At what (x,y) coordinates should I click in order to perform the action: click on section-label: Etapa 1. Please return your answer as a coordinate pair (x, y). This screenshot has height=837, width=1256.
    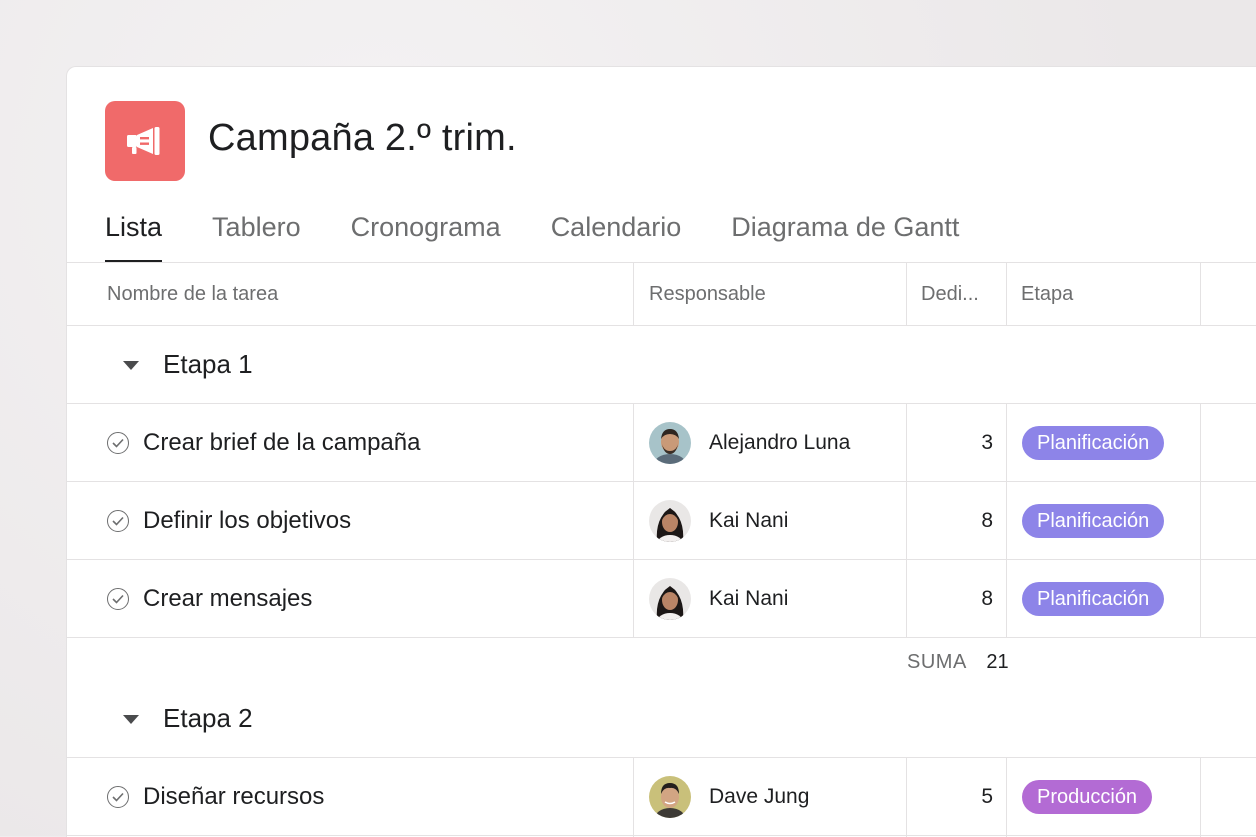
    Looking at the image, I should click on (208, 363).